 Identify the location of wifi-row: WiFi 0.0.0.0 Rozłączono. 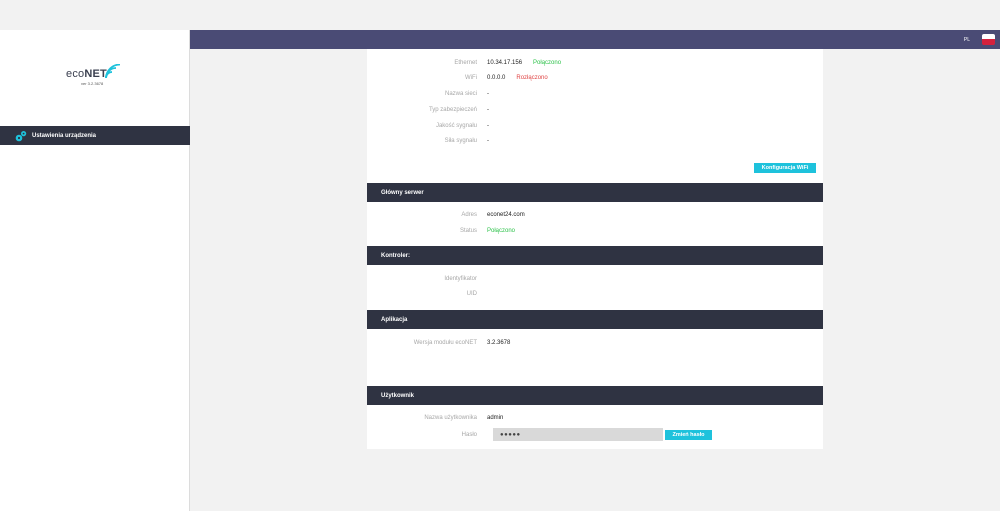
(506, 78).